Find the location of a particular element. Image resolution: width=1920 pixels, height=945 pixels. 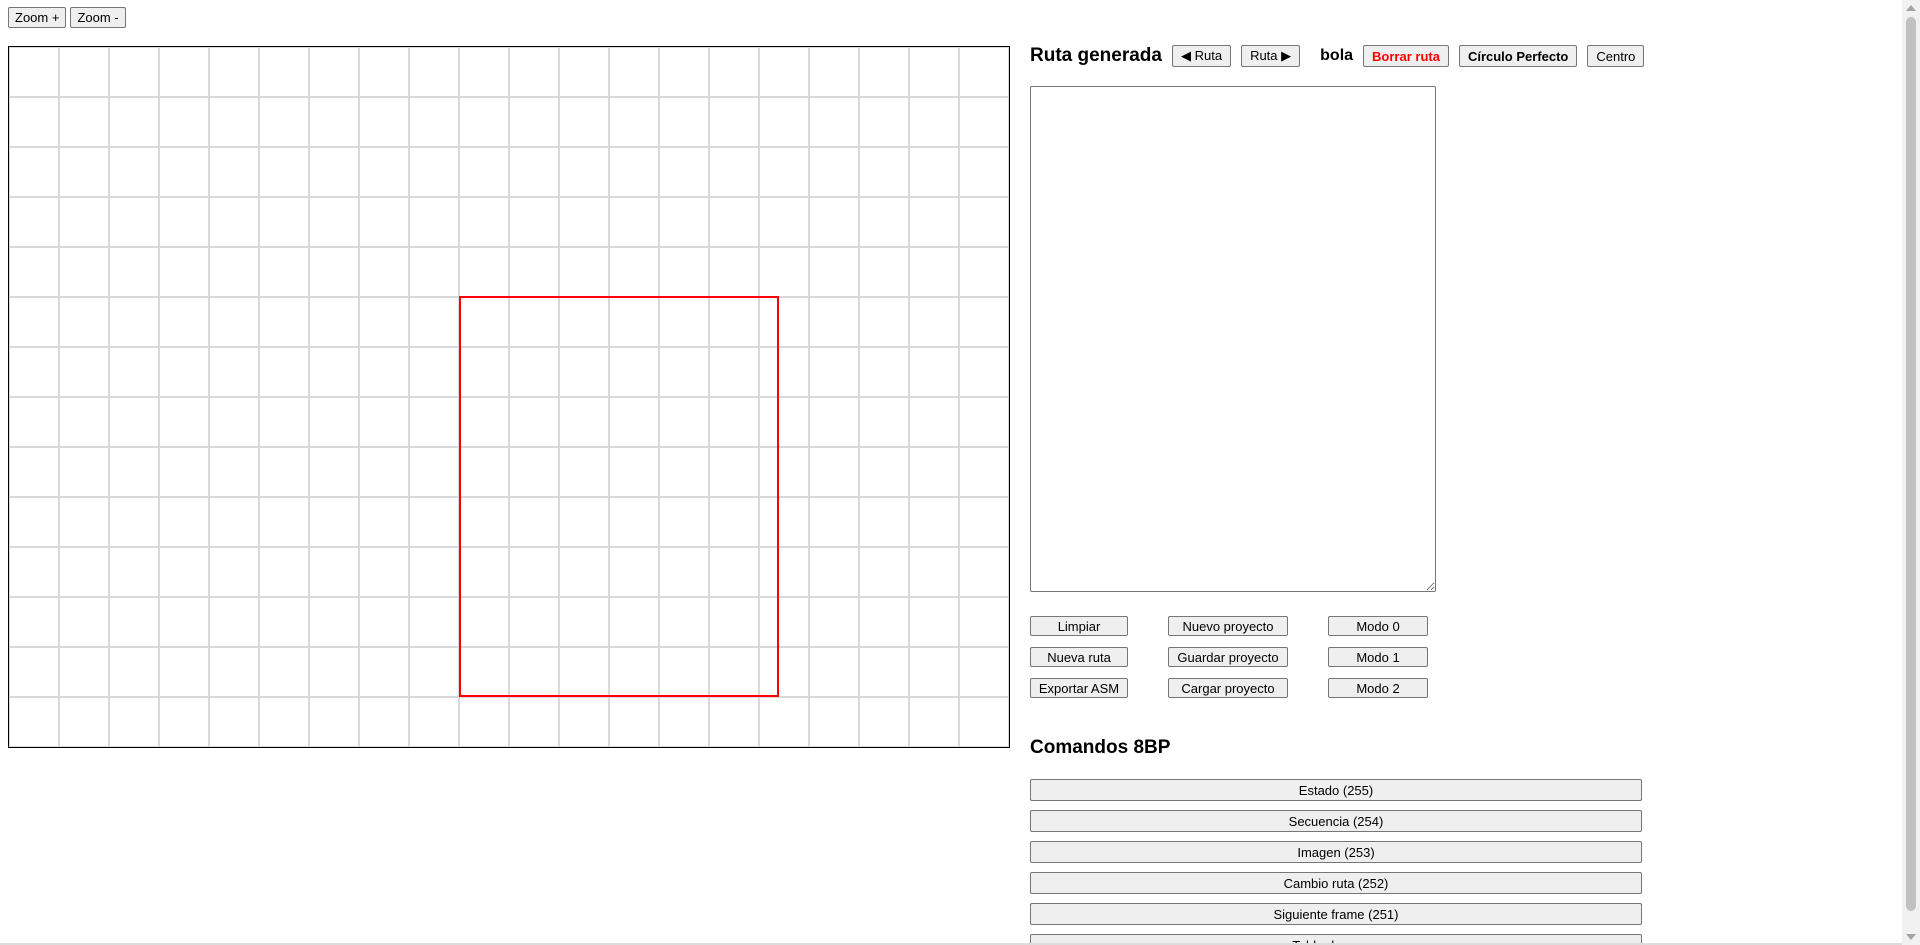

command-state-button: Estado (255) is located at coordinates (1336, 790).